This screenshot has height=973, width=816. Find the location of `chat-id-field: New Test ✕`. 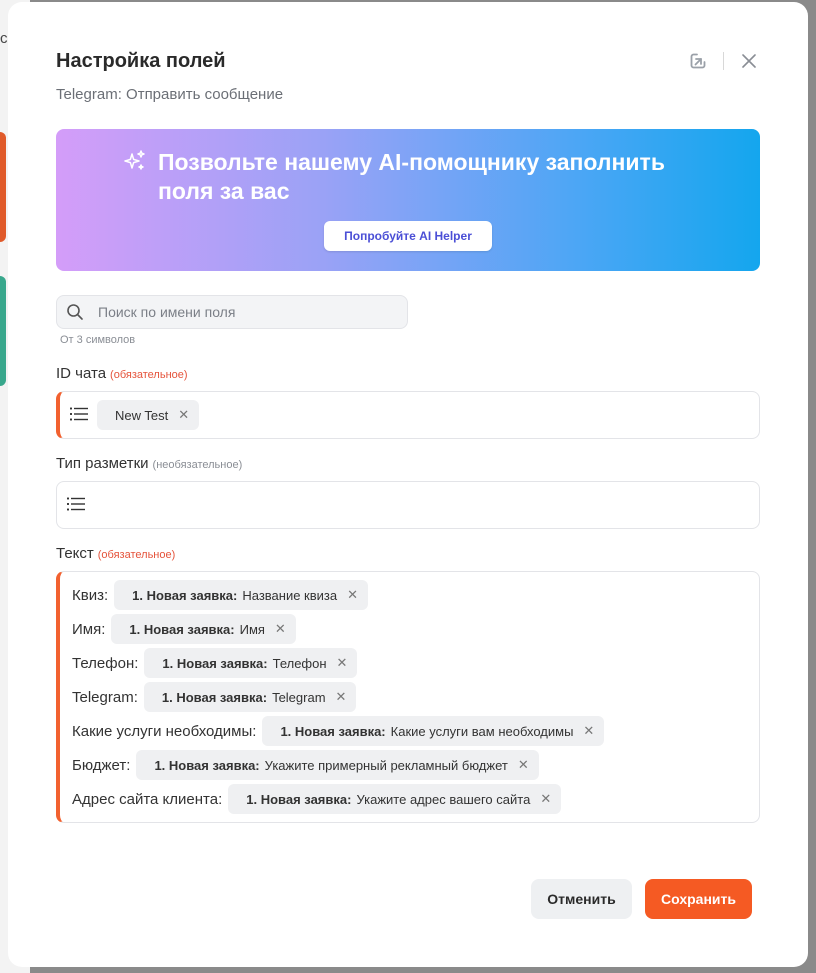

chat-id-field: New Test ✕ is located at coordinates (408, 415).